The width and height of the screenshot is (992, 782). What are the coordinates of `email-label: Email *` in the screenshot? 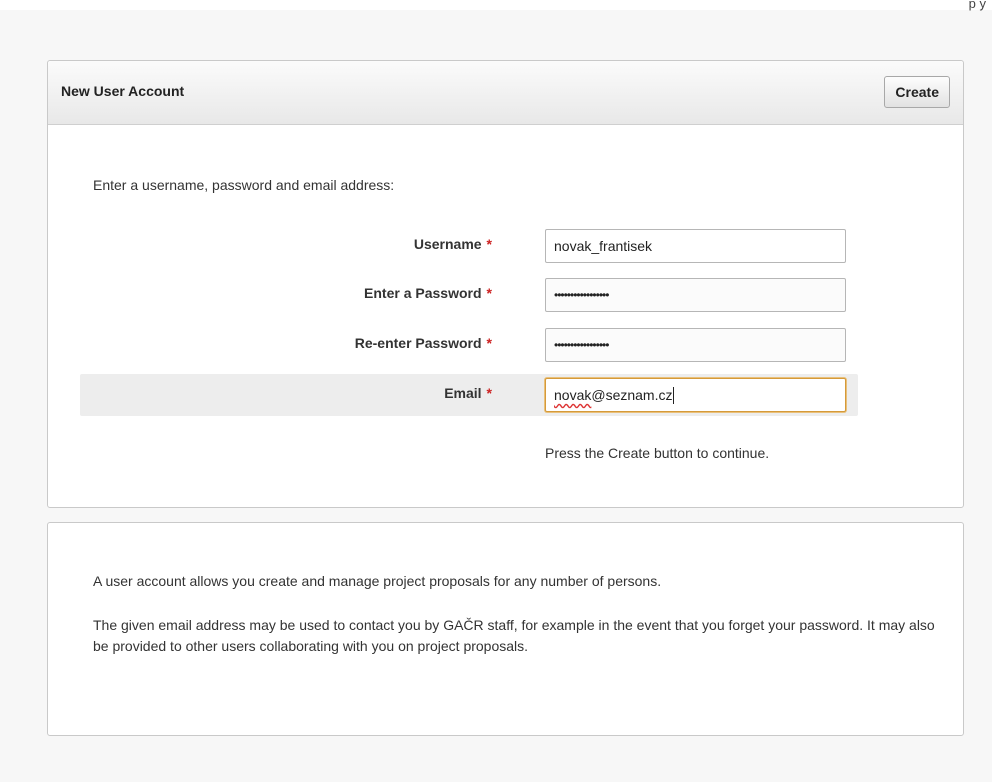 It's located at (468, 393).